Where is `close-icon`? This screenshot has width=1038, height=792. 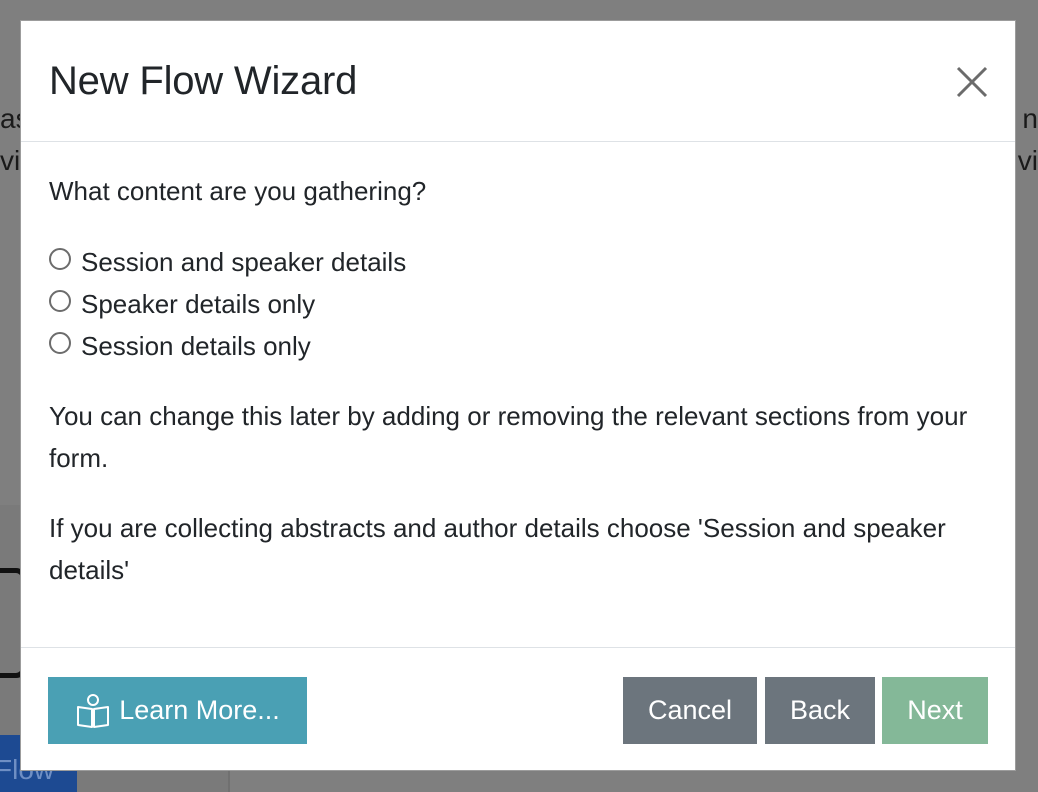 close-icon is located at coordinates (972, 82).